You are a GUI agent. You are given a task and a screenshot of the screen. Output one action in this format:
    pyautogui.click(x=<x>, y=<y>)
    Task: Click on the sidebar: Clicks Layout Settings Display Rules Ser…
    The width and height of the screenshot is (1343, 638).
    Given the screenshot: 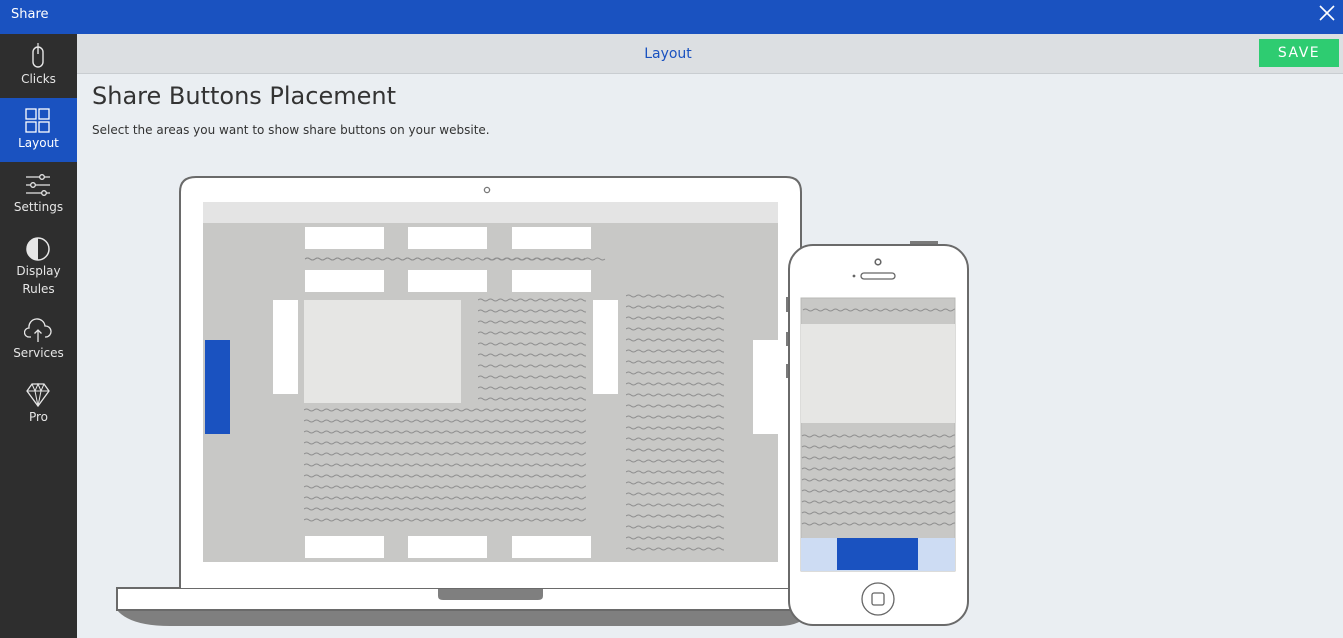 What is the action you would take?
    pyautogui.click(x=38, y=336)
    